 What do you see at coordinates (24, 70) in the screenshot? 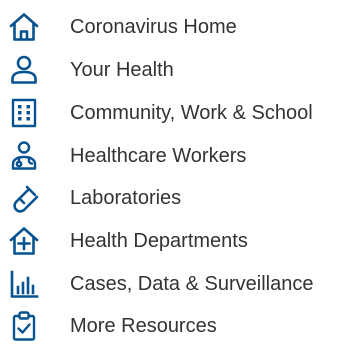
I see `person-icon` at bounding box center [24, 70].